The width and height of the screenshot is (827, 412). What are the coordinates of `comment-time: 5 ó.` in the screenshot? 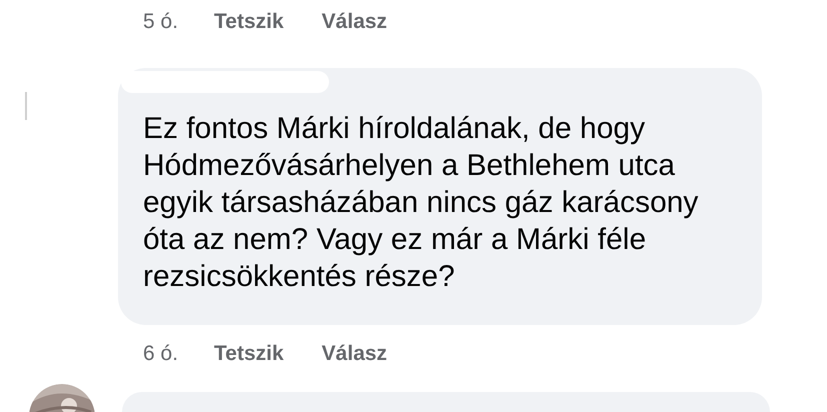 It's located at (160, 22).